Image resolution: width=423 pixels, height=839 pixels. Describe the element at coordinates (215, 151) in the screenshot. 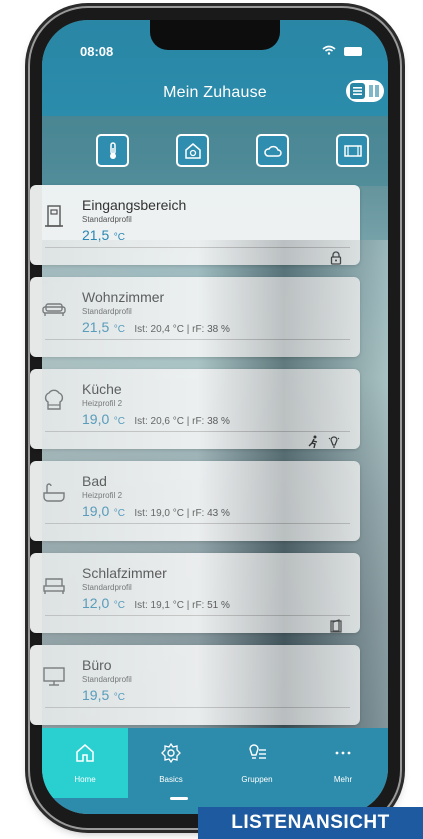

I see `quick-icon-bar` at that location.